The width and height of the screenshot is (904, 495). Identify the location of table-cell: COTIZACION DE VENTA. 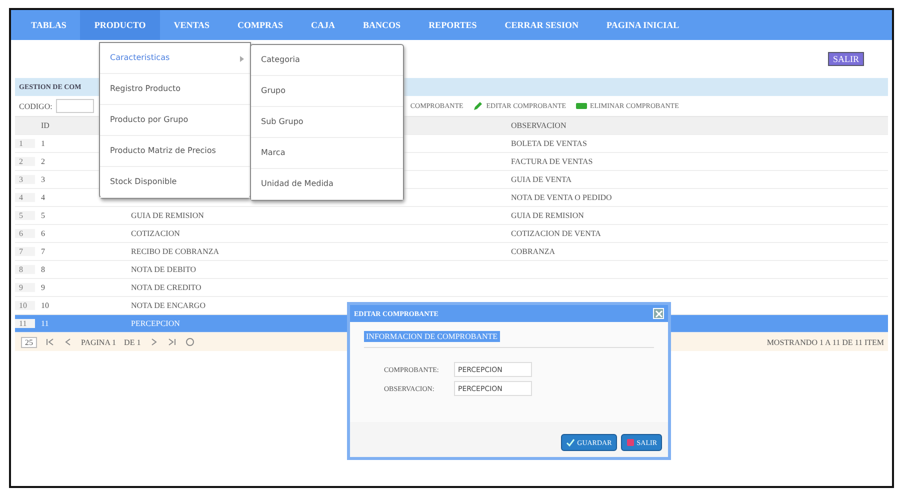
(556, 233).